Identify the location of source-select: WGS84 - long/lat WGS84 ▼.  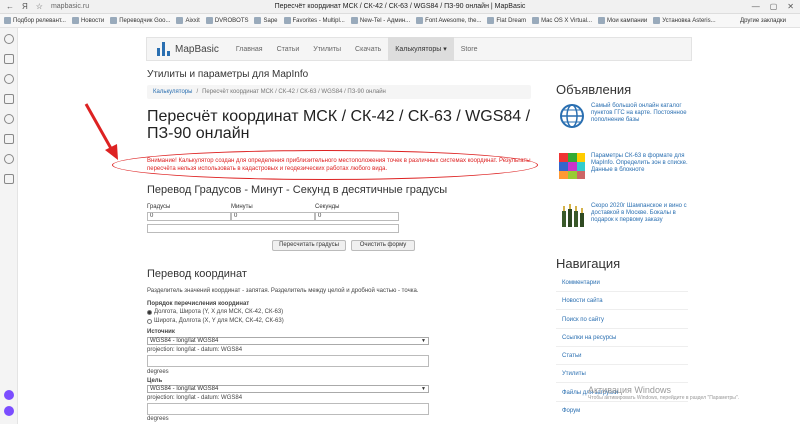
(288, 341).